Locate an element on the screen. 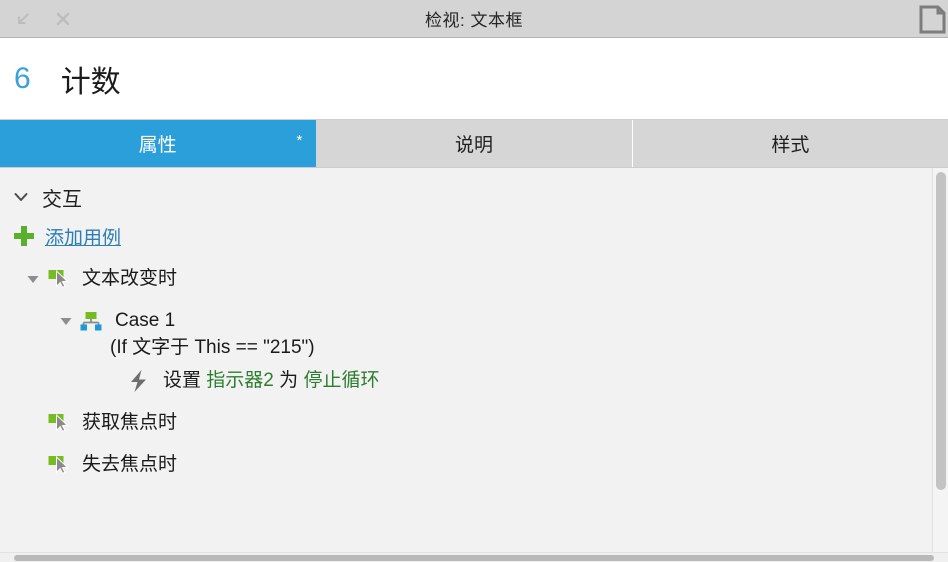 The width and height of the screenshot is (948, 562). tab-properties: 属性 * is located at coordinates (158, 143).